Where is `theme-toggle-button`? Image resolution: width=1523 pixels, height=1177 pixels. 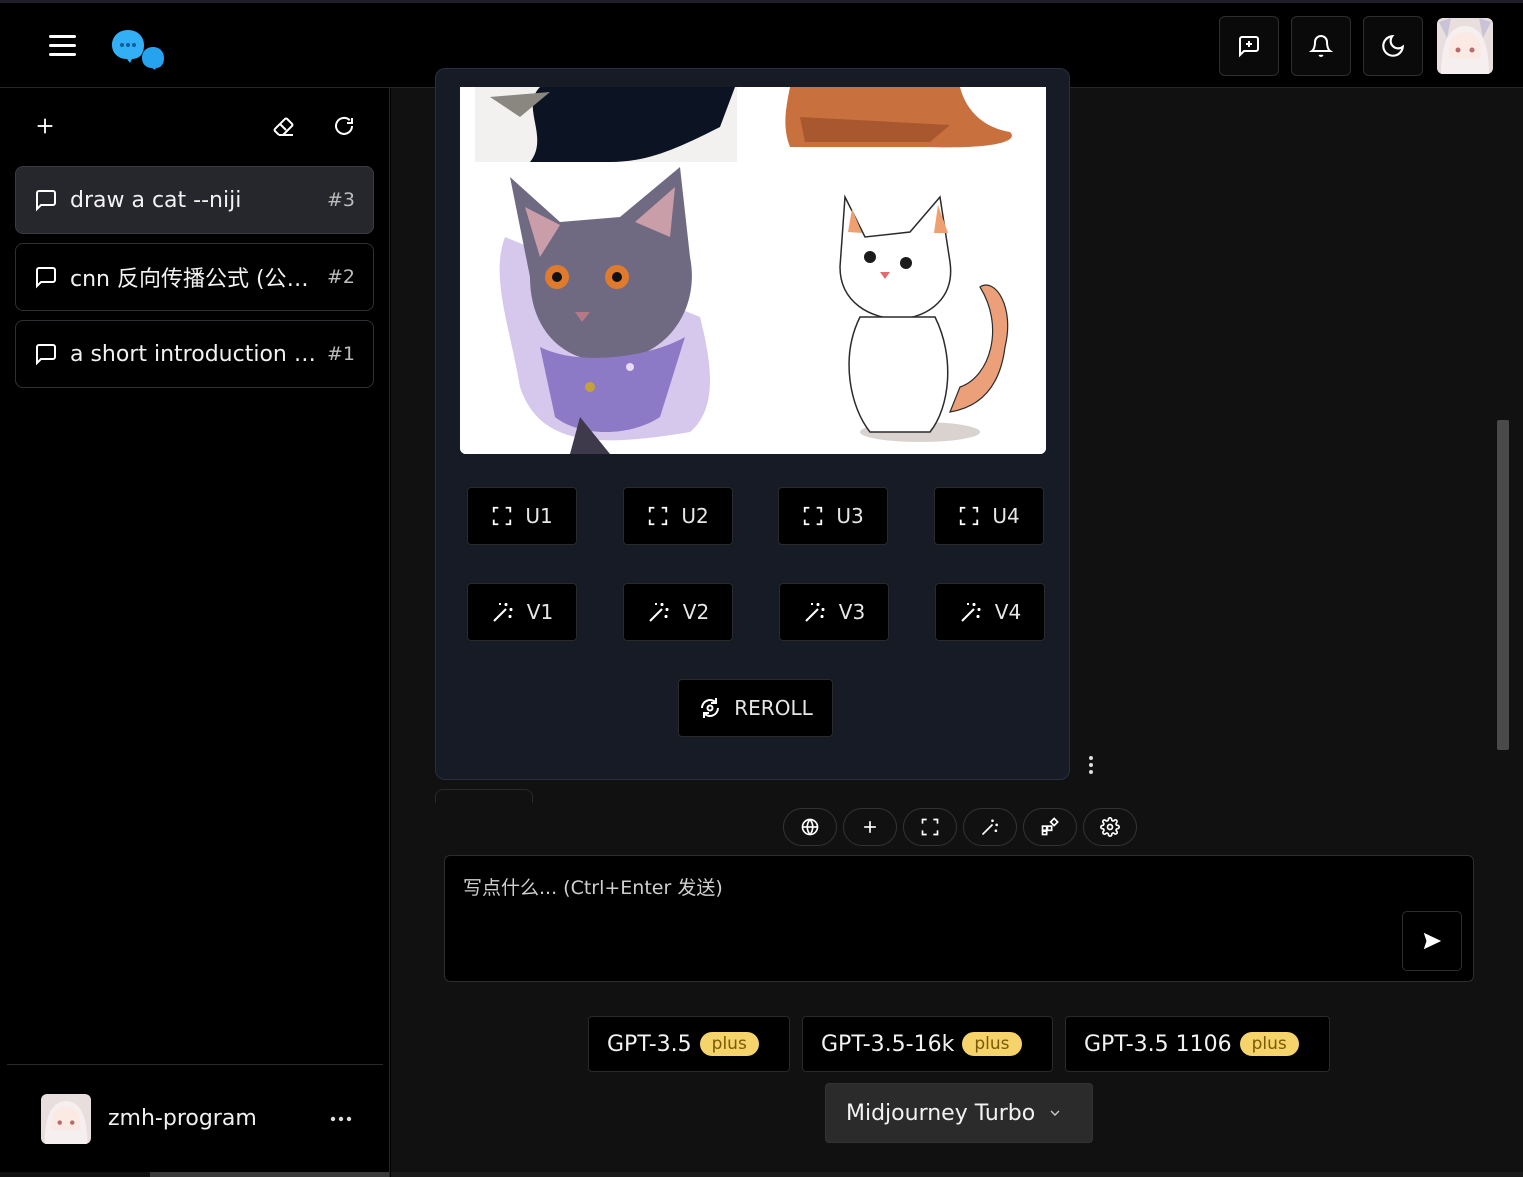
theme-toggle-button is located at coordinates (1393, 46).